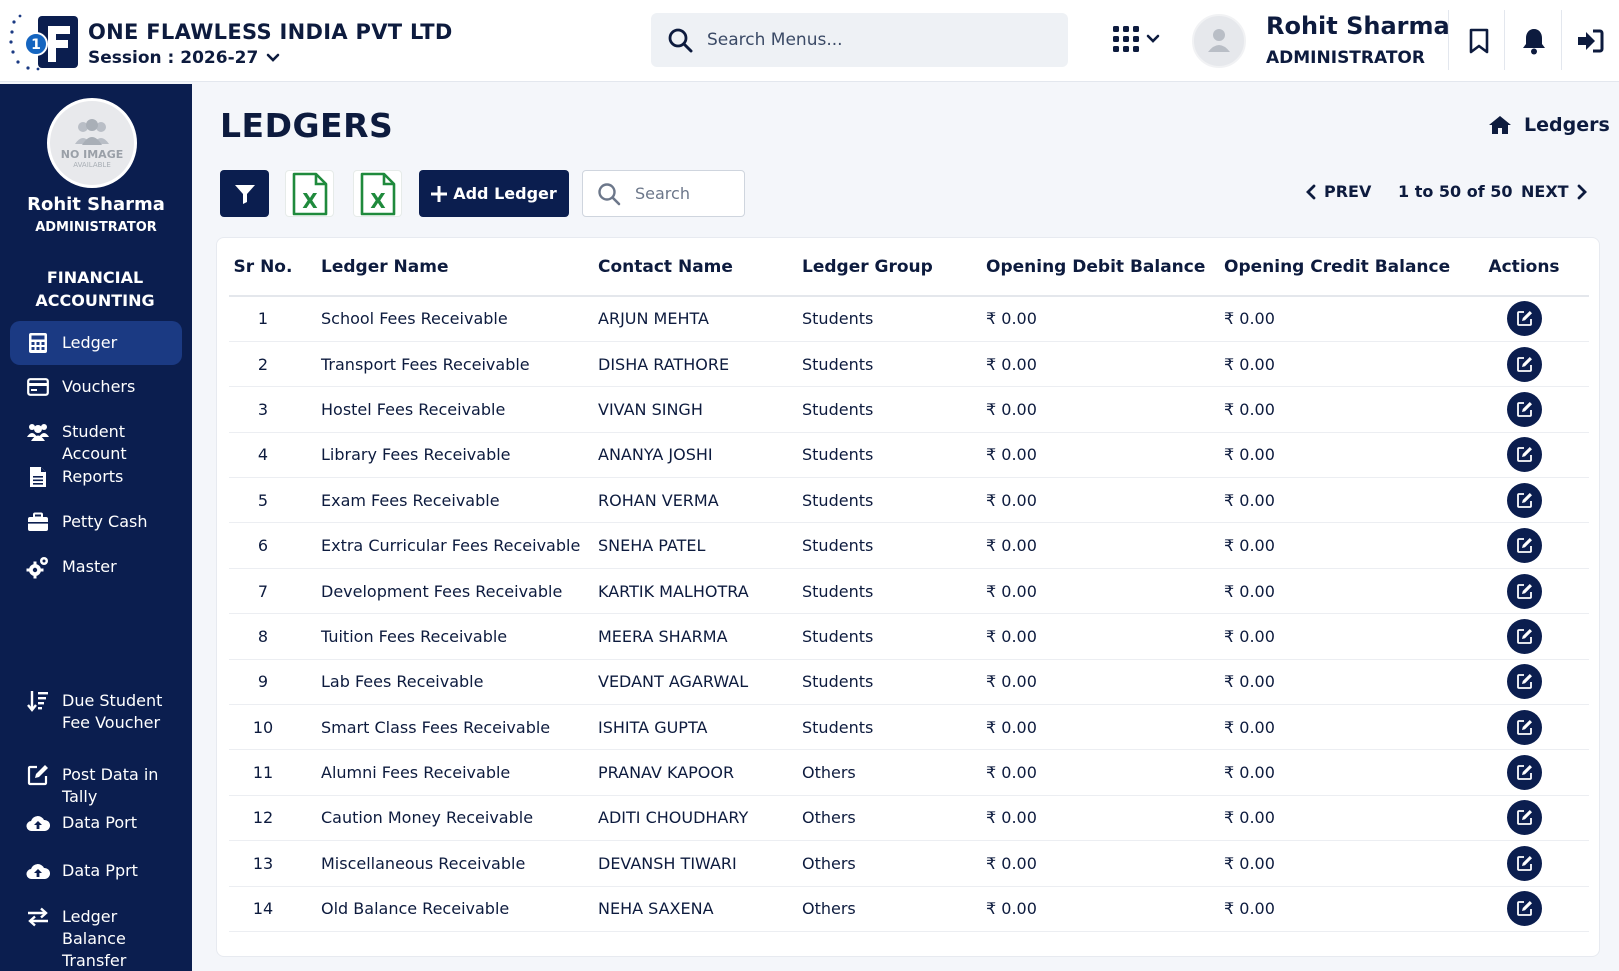 The width and height of the screenshot is (1619, 971). I want to click on sidebar-item-vouchers: Vouchers, so click(96, 387).